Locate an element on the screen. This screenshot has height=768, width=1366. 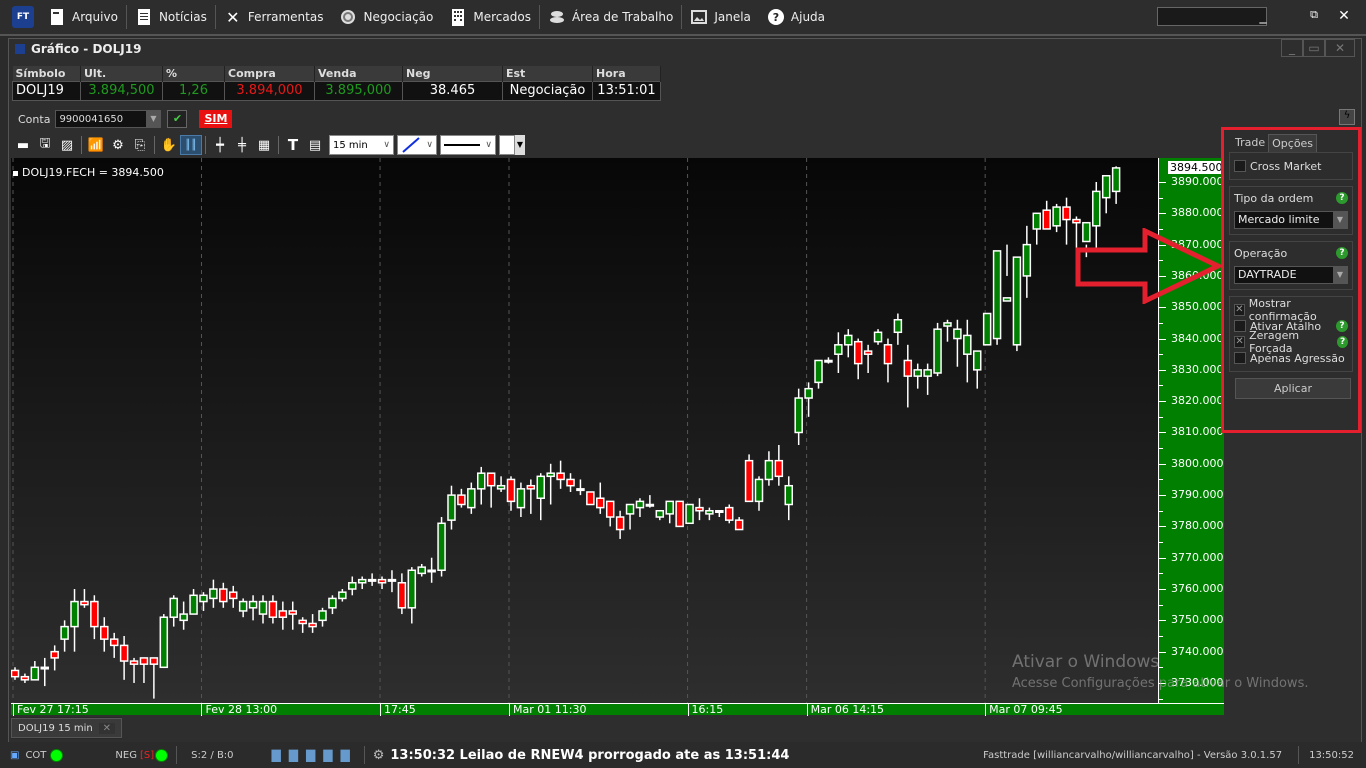
settings-button: ⚙ is located at coordinates (118, 145).